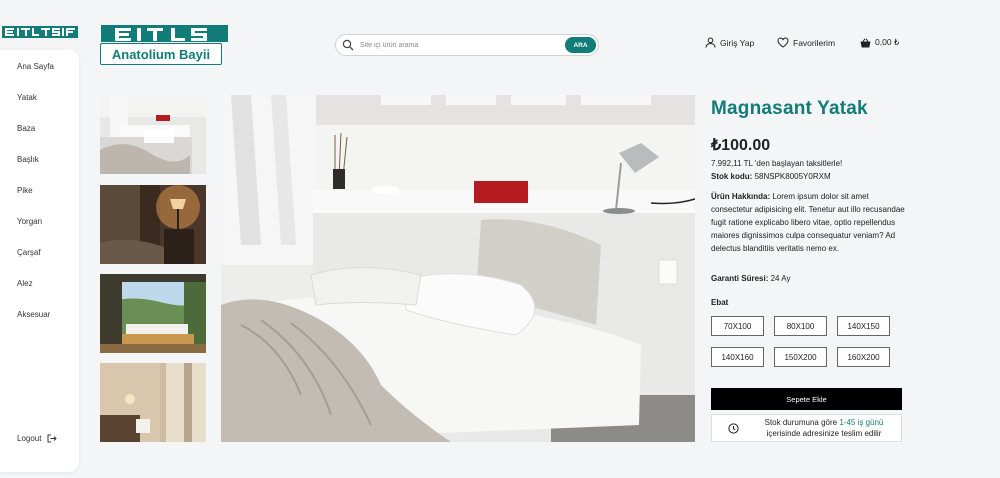  What do you see at coordinates (806, 399) in the screenshot?
I see `add-to-cart-button: Sepete Ekle` at bounding box center [806, 399].